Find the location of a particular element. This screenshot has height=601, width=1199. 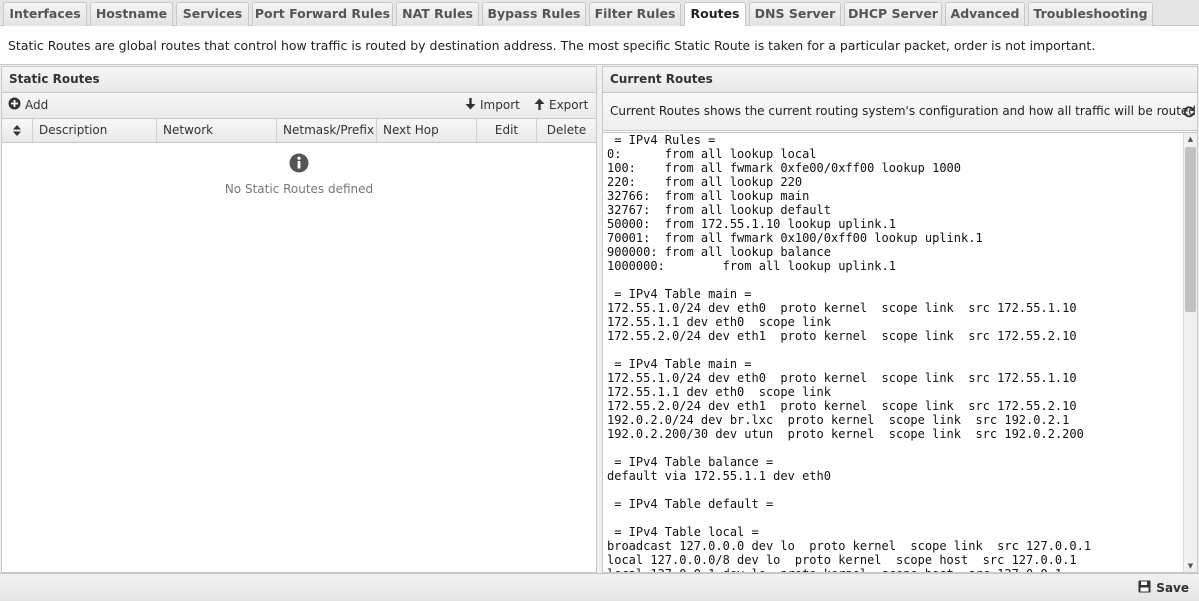

column-edit: Edit is located at coordinates (507, 130).